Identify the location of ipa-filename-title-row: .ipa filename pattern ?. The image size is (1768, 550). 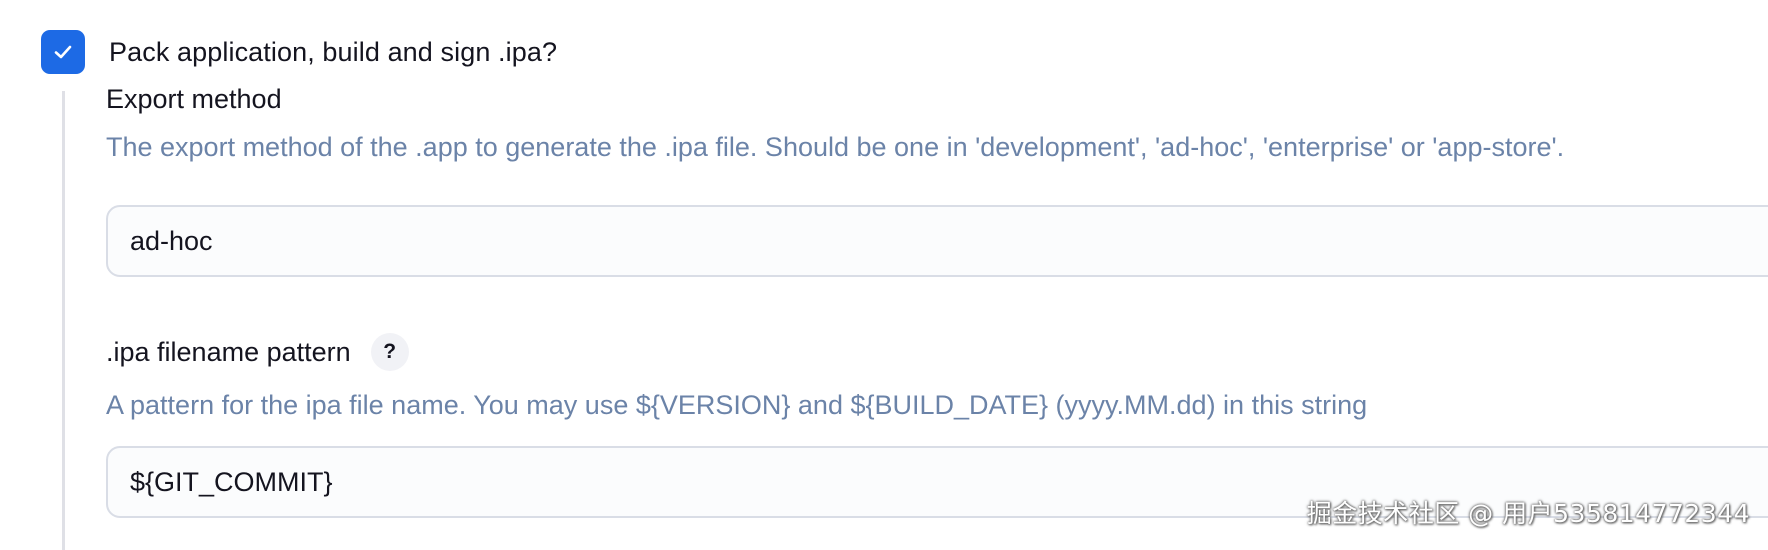
(257, 352).